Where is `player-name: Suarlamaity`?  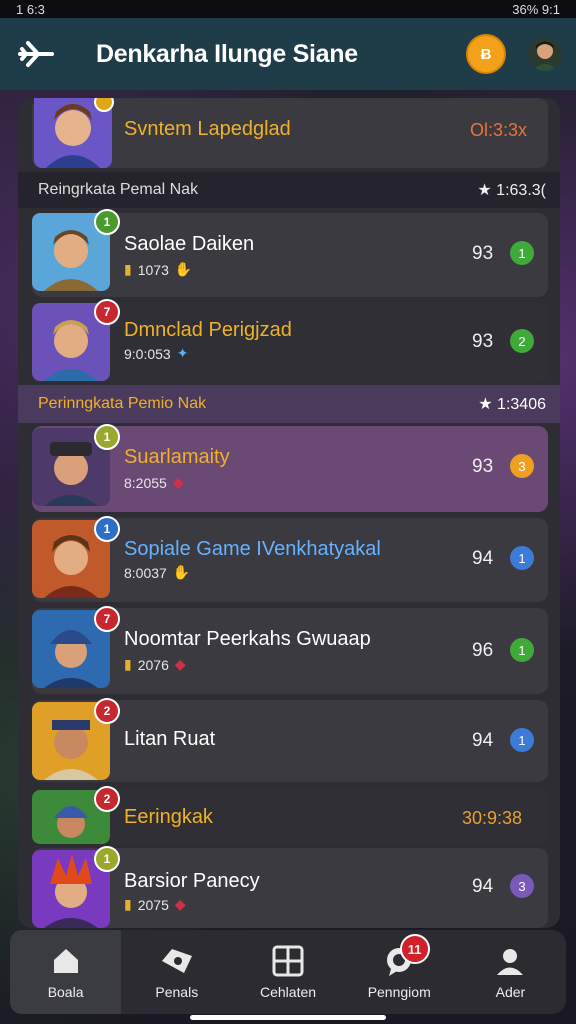 player-name: Suarlamaity is located at coordinates (177, 457).